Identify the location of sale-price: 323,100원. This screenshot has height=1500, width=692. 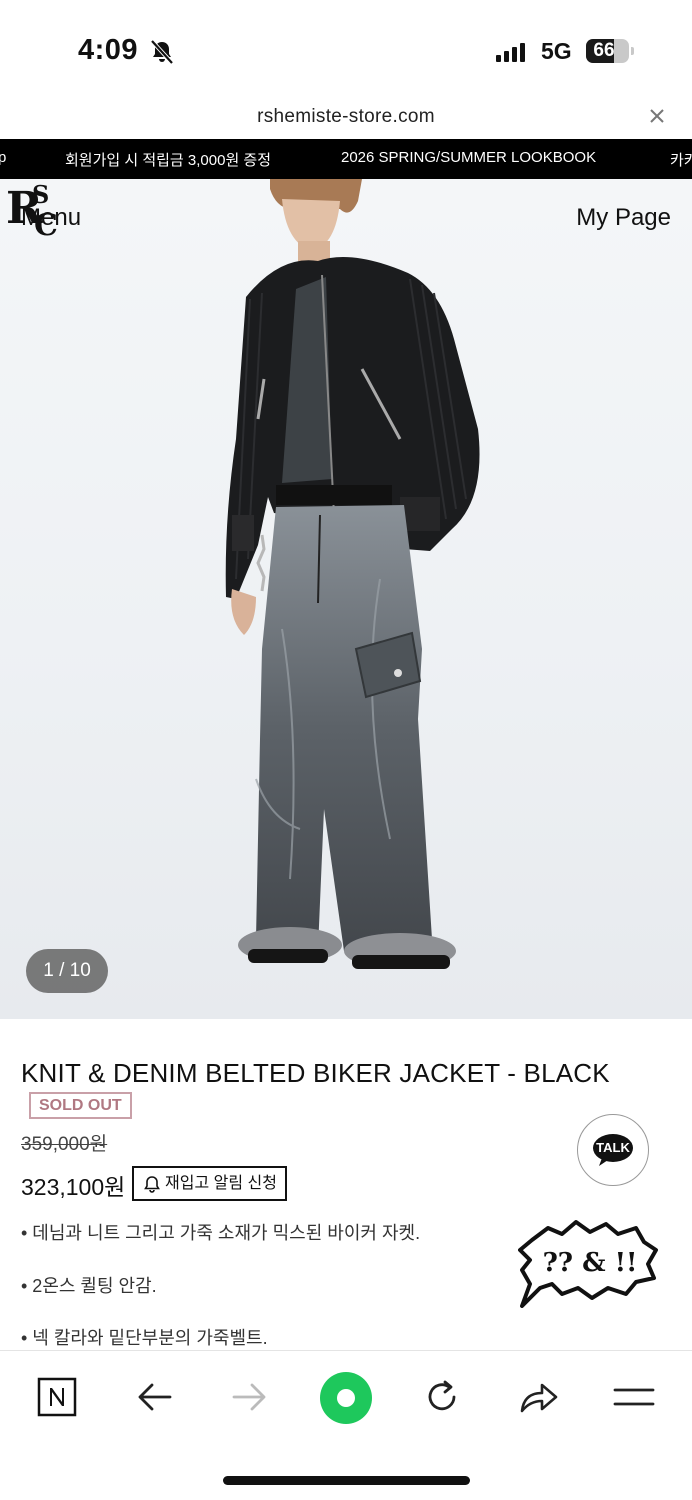
(73, 1187).